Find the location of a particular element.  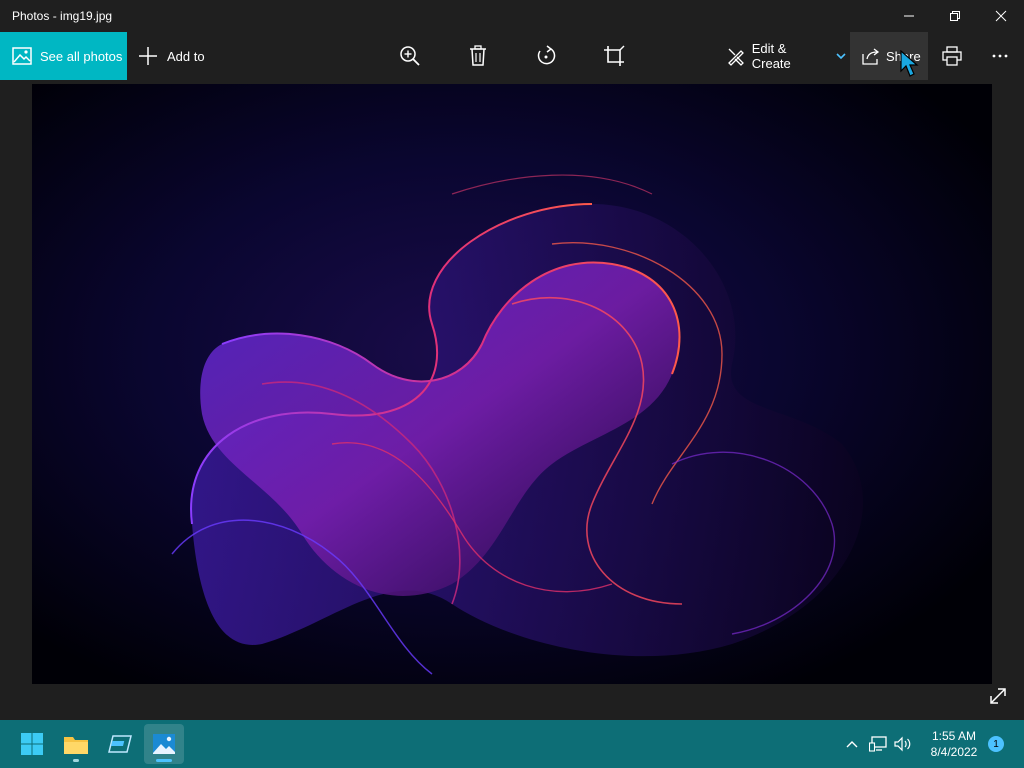

running-indicator is located at coordinates (76, 760).